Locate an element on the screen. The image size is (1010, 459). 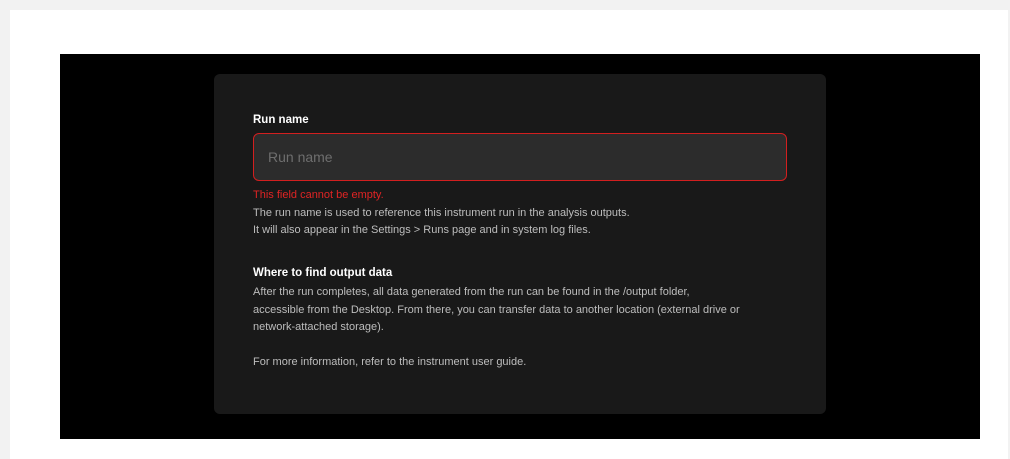
run-name-error-message: This field cannot be empty. is located at coordinates (318, 195).